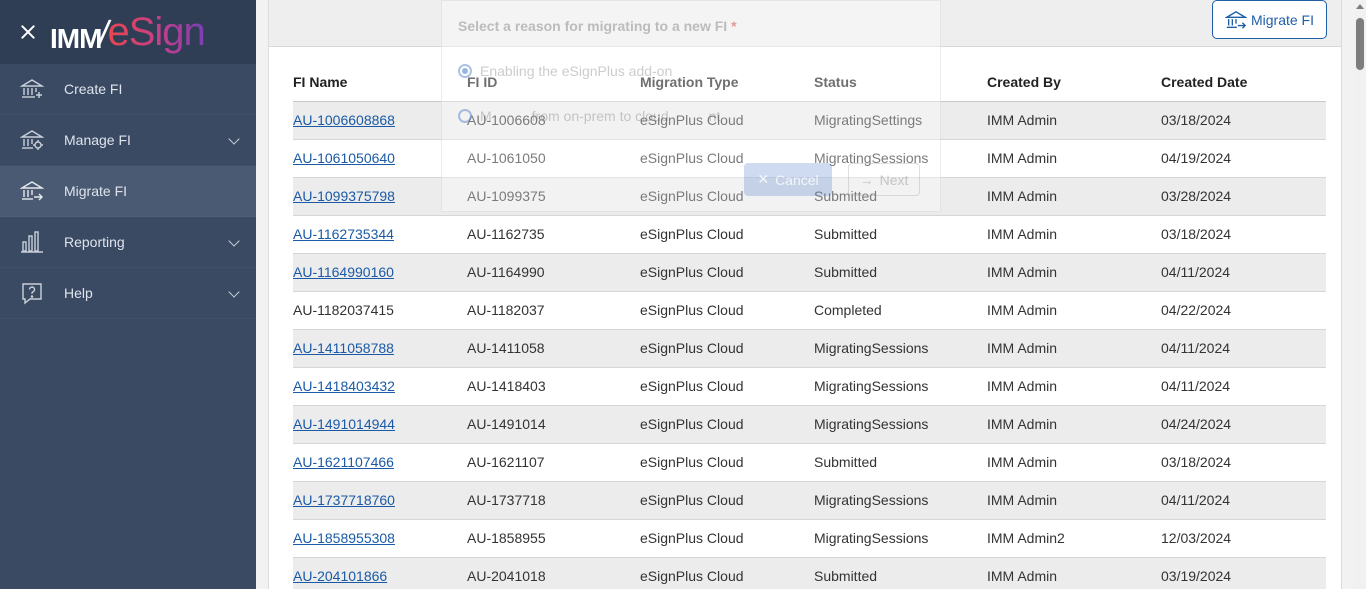 The height and width of the screenshot is (589, 1366). Describe the element at coordinates (380, 310) in the screenshot. I see `cell-fi-name: AU-1182037415` at that location.